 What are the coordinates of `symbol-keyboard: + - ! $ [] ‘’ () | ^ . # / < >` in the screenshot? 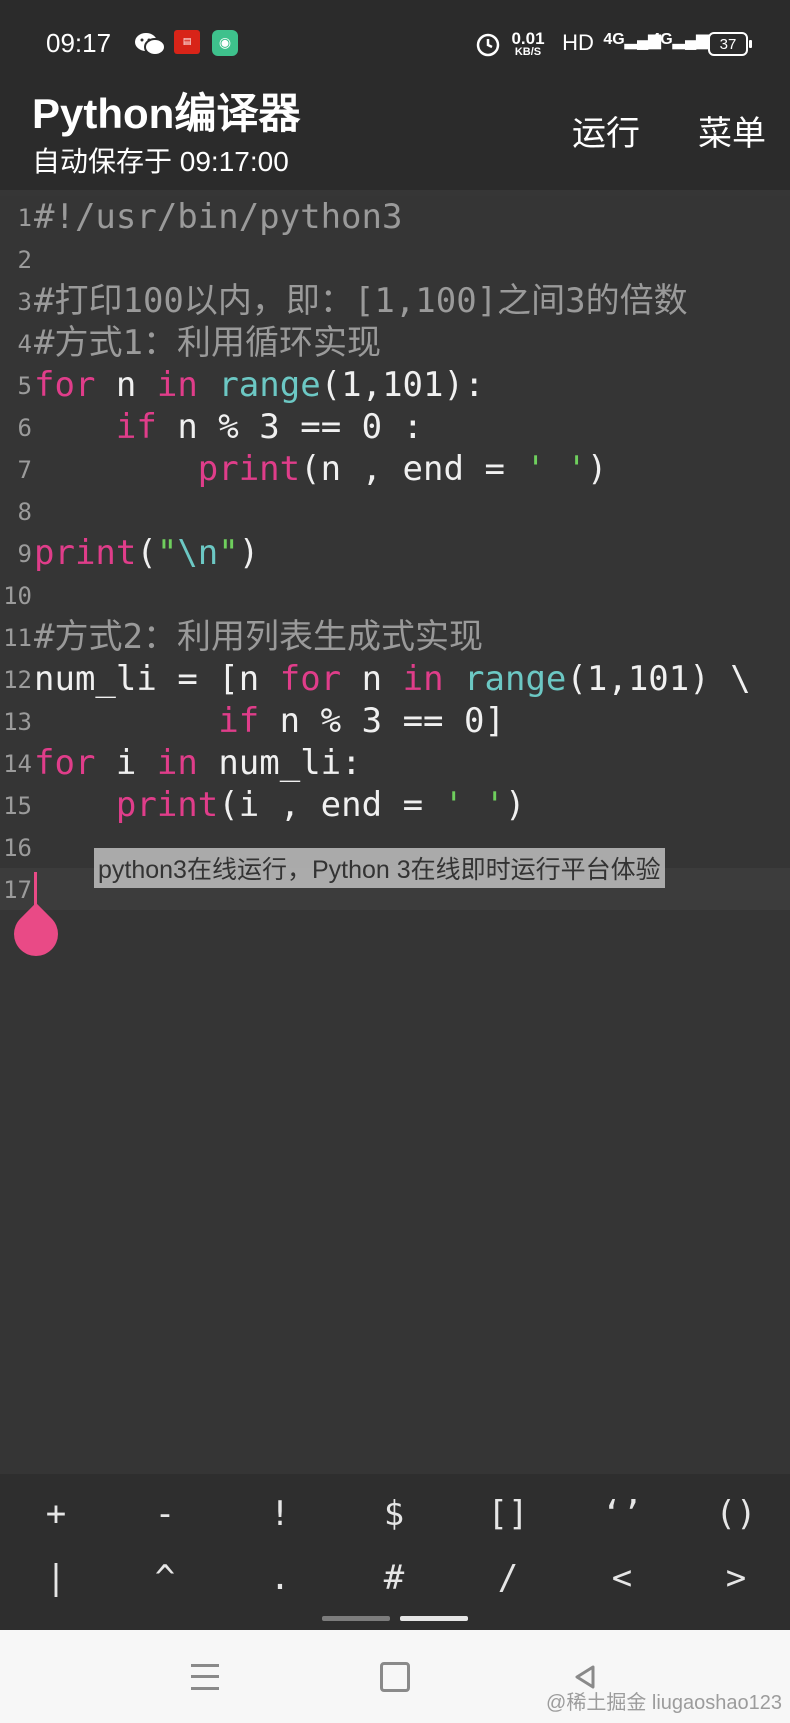 It's located at (395, 1552).